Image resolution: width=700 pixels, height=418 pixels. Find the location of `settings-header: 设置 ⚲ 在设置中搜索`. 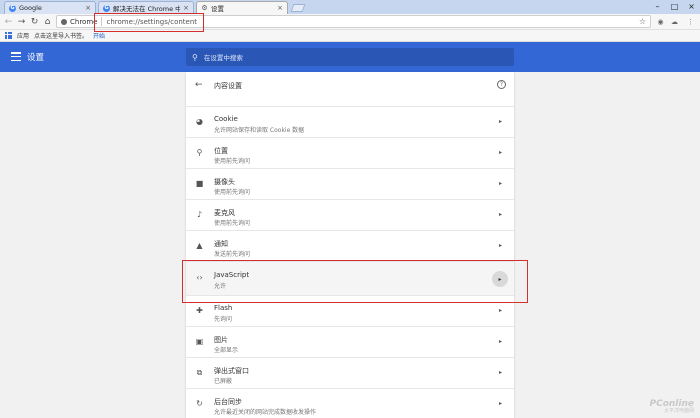

settings-header: 设置 ⚲ 在设置中搜索 is located at coordinates (350, 57).